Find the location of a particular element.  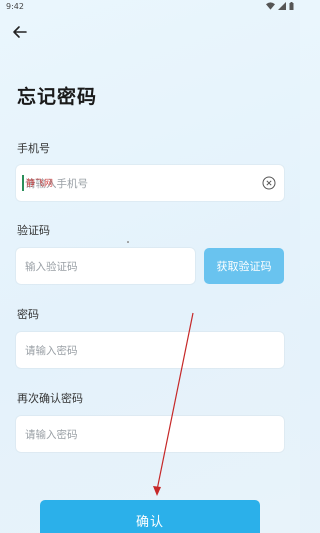

arrow-left-icon is located at coordinates (20, 32).